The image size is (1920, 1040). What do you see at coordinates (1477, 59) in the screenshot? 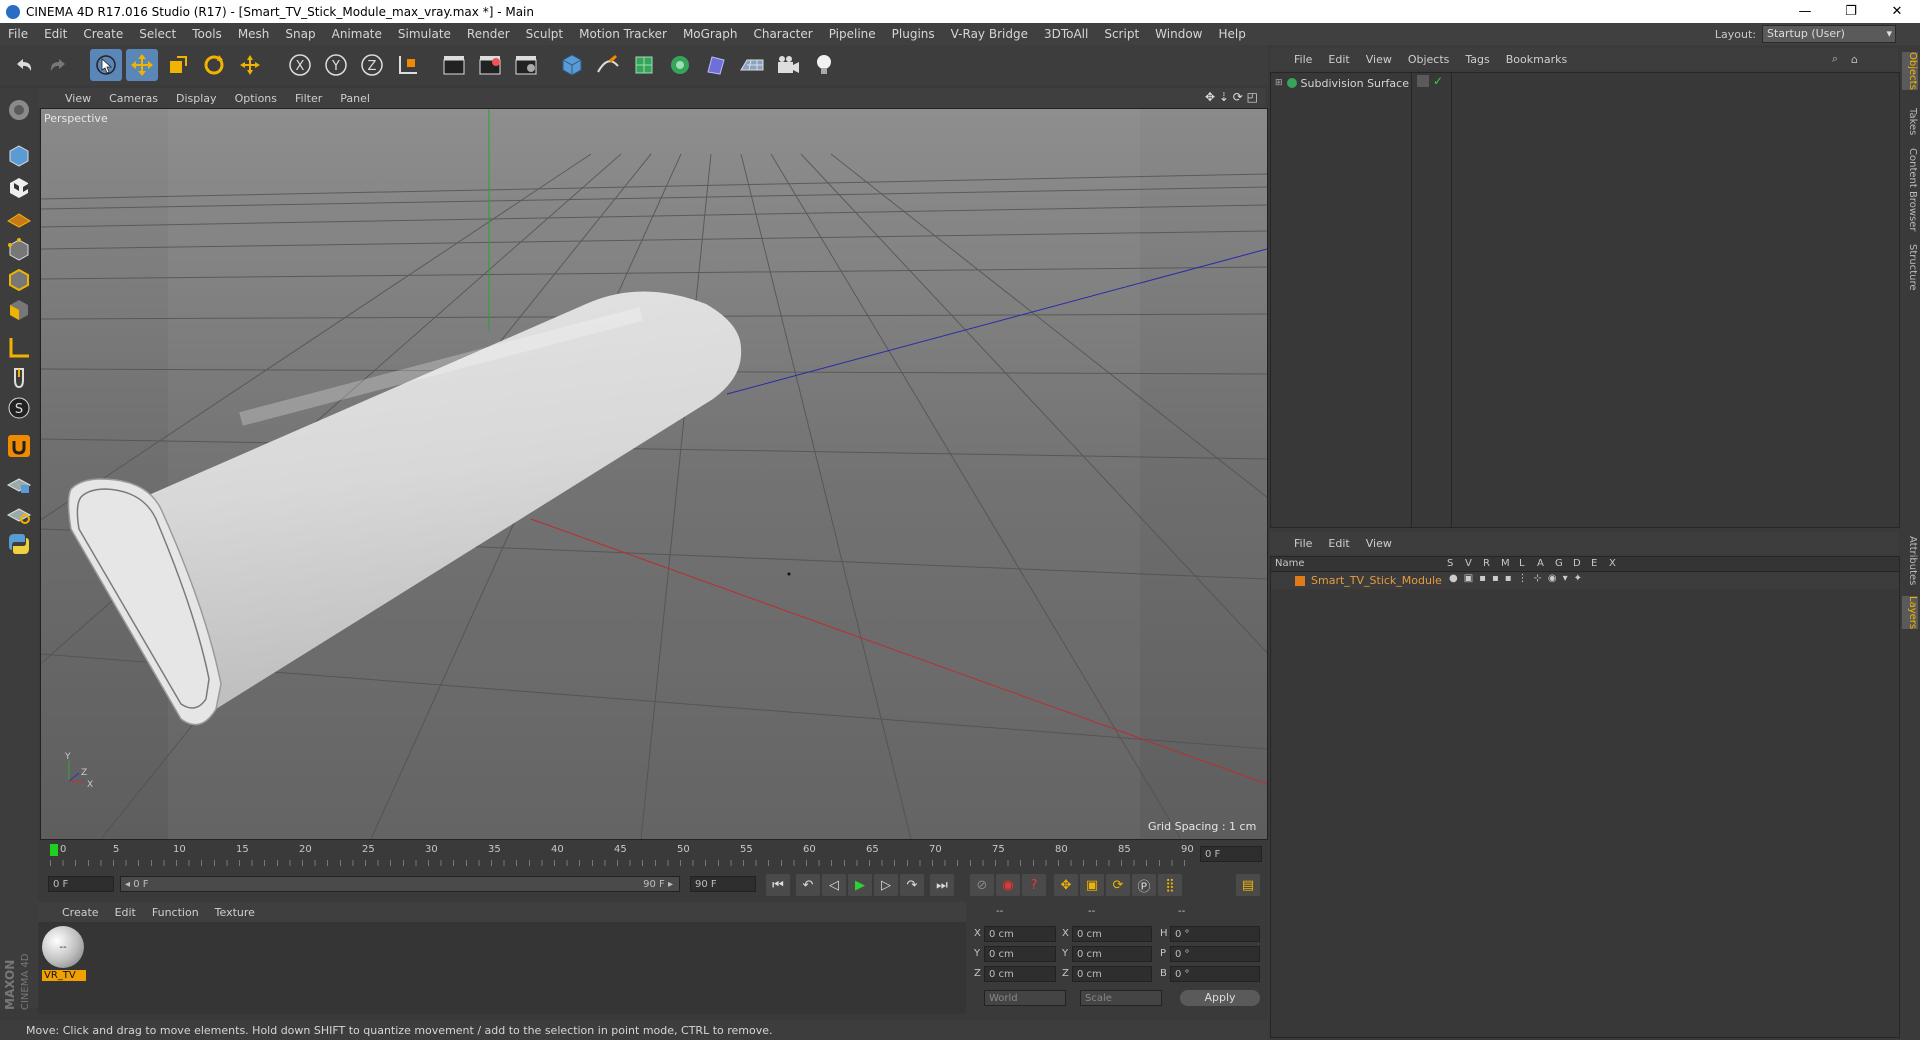
I see `objects-menu-tags: Tags` at bounding box center [1477, 59].